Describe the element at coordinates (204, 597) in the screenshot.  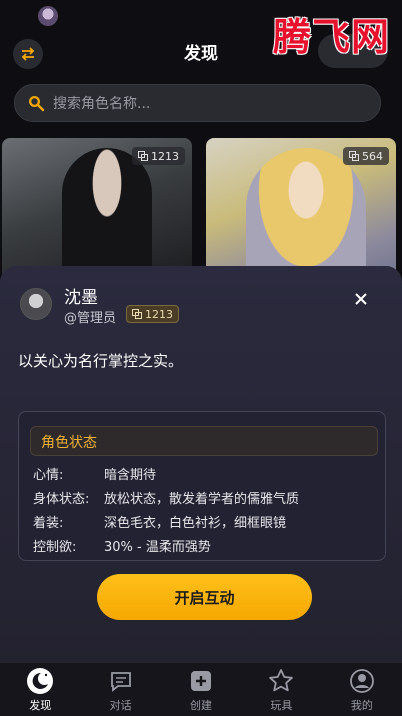
I see `start-interaction-button: 开启互动` at that location.